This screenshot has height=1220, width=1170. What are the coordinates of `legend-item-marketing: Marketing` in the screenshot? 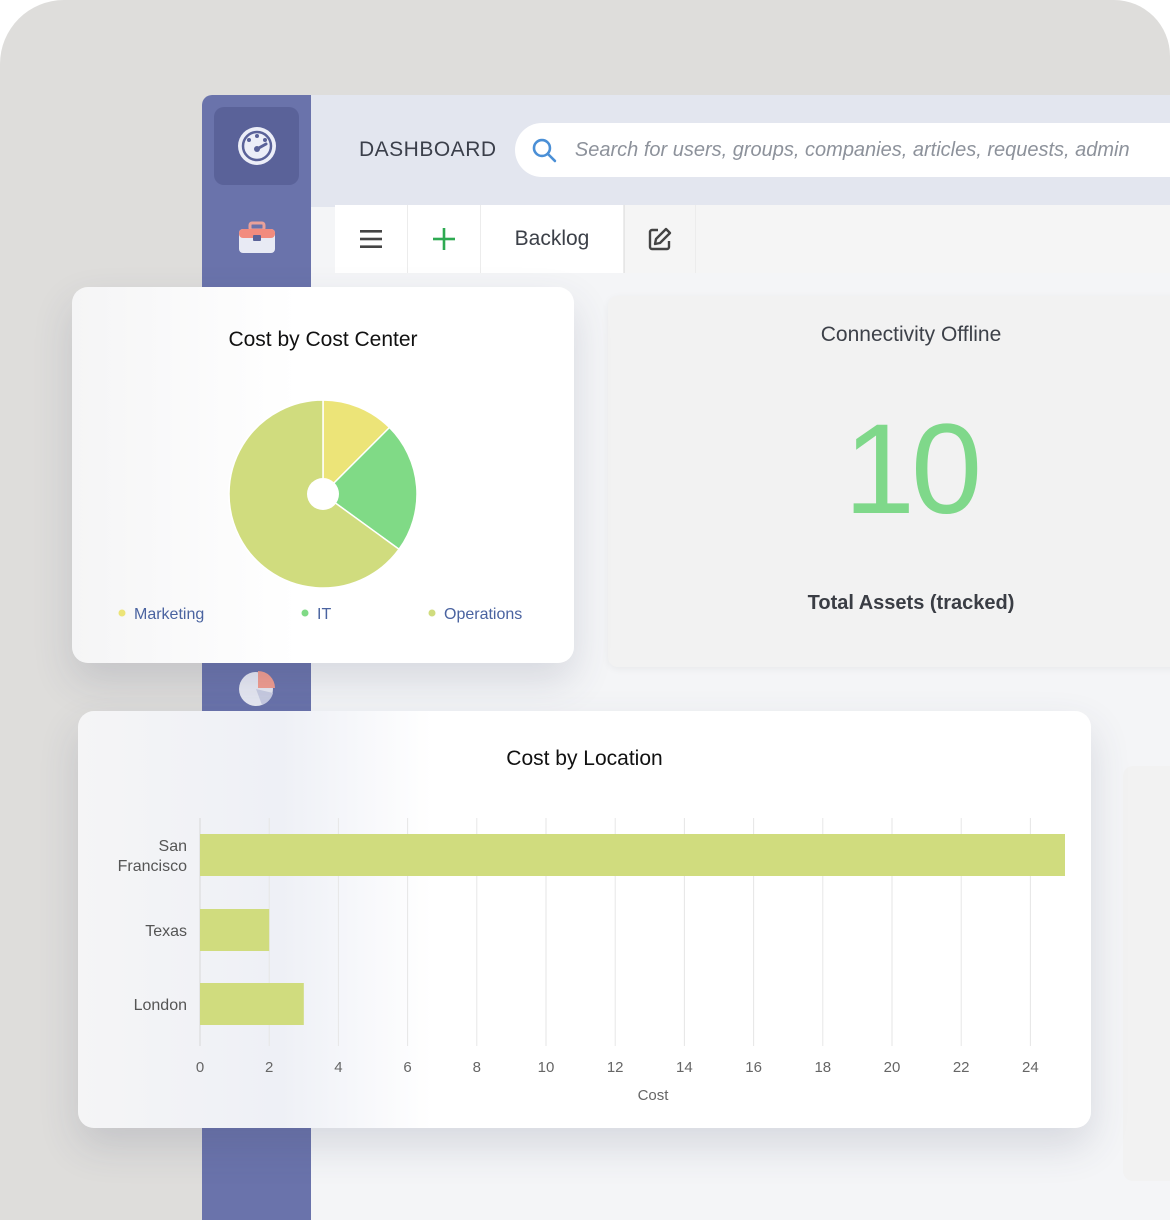 It's located at (161, 614).